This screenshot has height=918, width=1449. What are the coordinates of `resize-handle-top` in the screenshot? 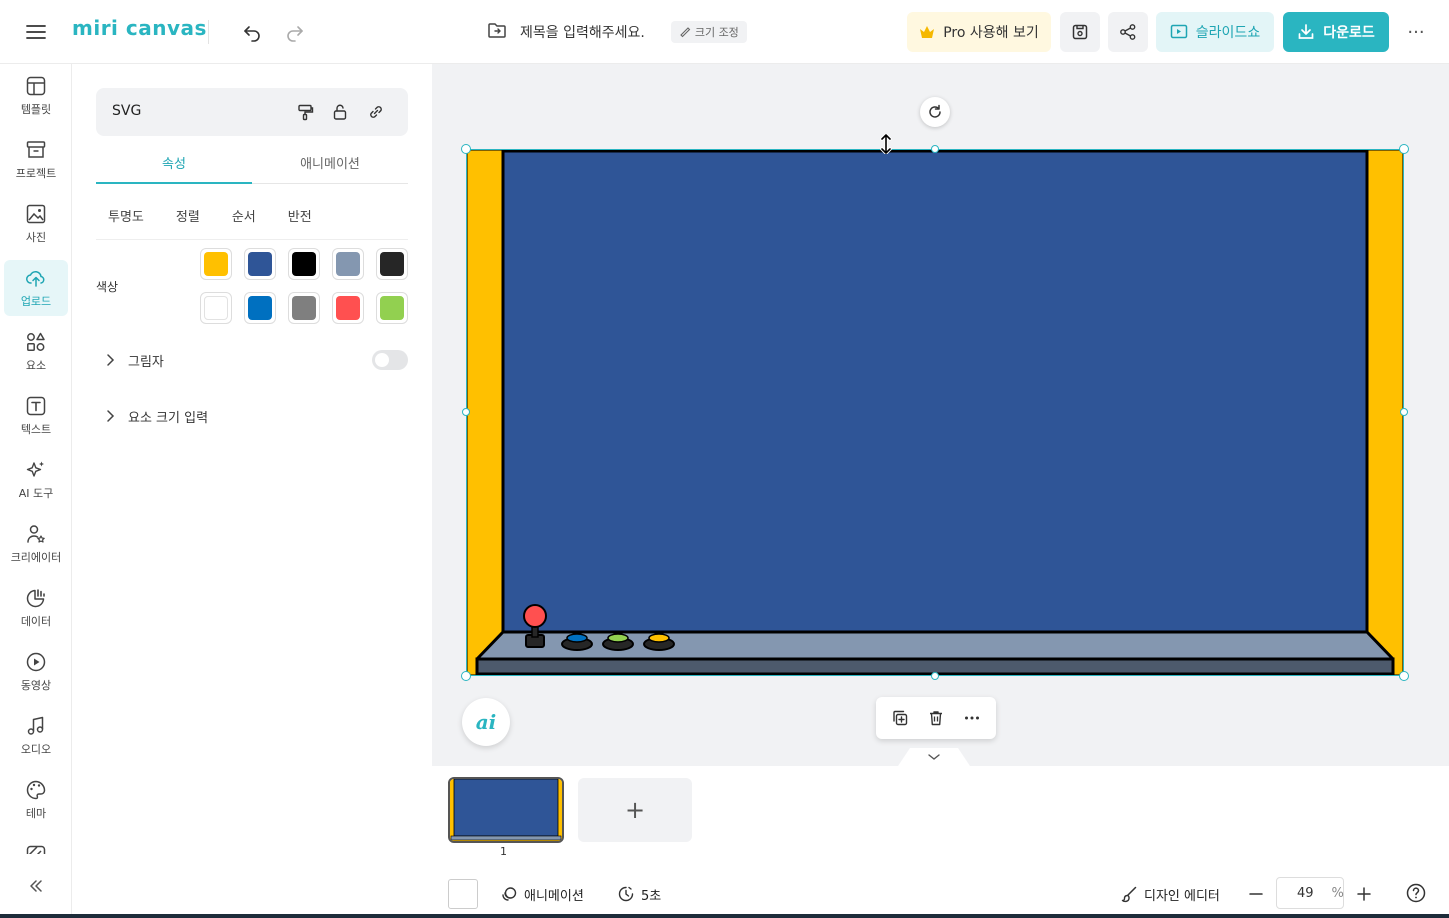 It's located at (935, 149).